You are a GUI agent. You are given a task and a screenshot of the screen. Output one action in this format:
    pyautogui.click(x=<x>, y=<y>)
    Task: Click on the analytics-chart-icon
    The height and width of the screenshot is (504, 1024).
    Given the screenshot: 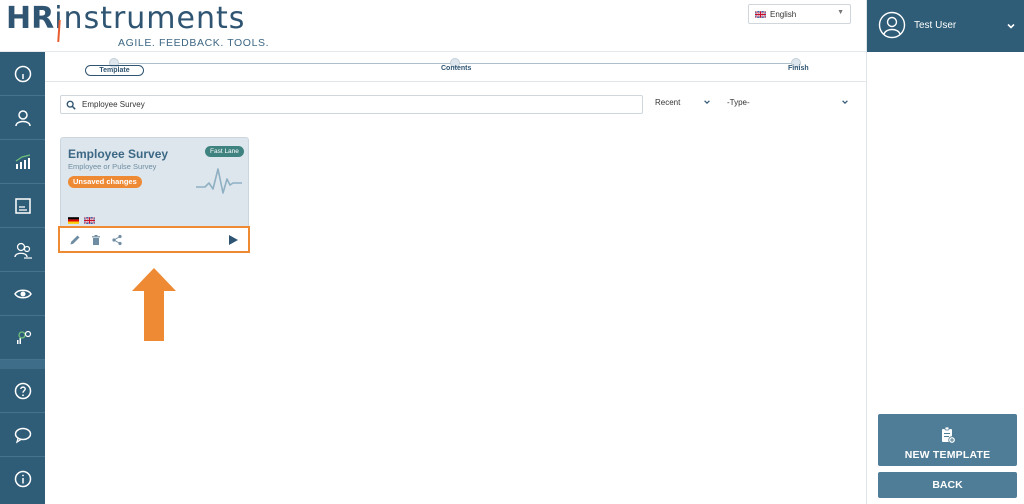 What is the action you would take?
    pyautogui.click(x=22, y=161)
    